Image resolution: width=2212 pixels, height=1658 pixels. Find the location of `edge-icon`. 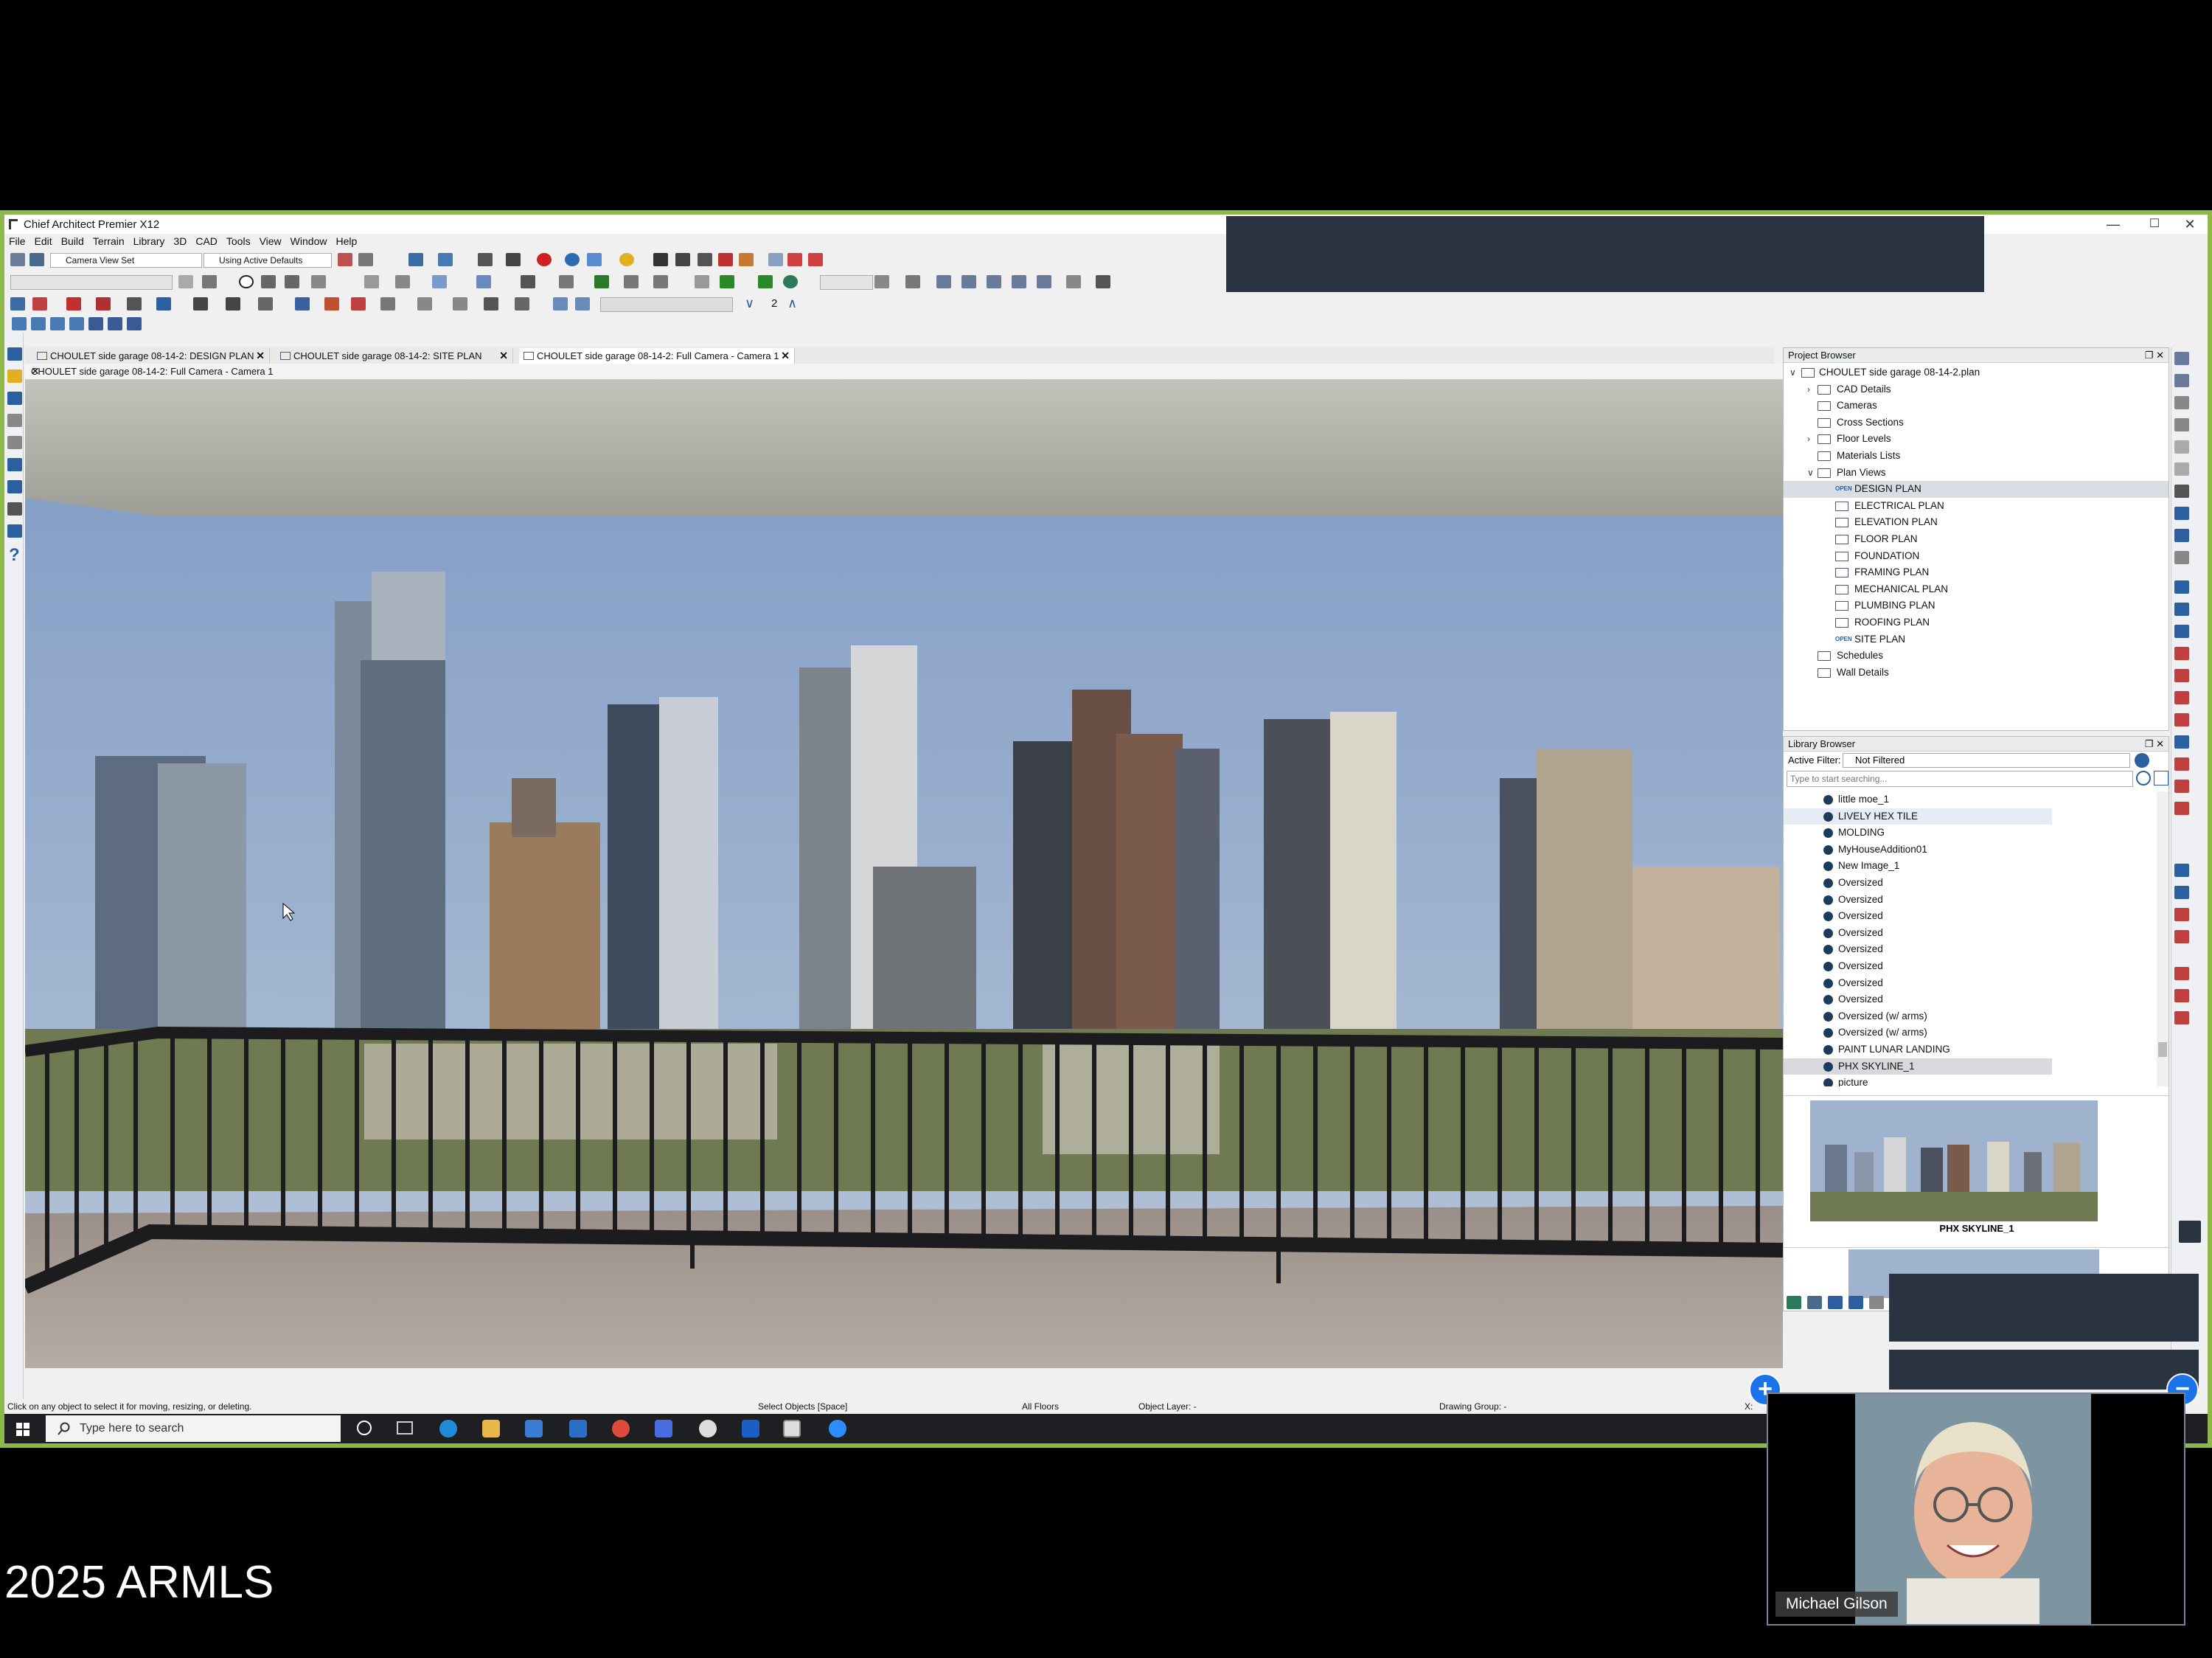

edge-icon is located at coordinates (448, 1428).